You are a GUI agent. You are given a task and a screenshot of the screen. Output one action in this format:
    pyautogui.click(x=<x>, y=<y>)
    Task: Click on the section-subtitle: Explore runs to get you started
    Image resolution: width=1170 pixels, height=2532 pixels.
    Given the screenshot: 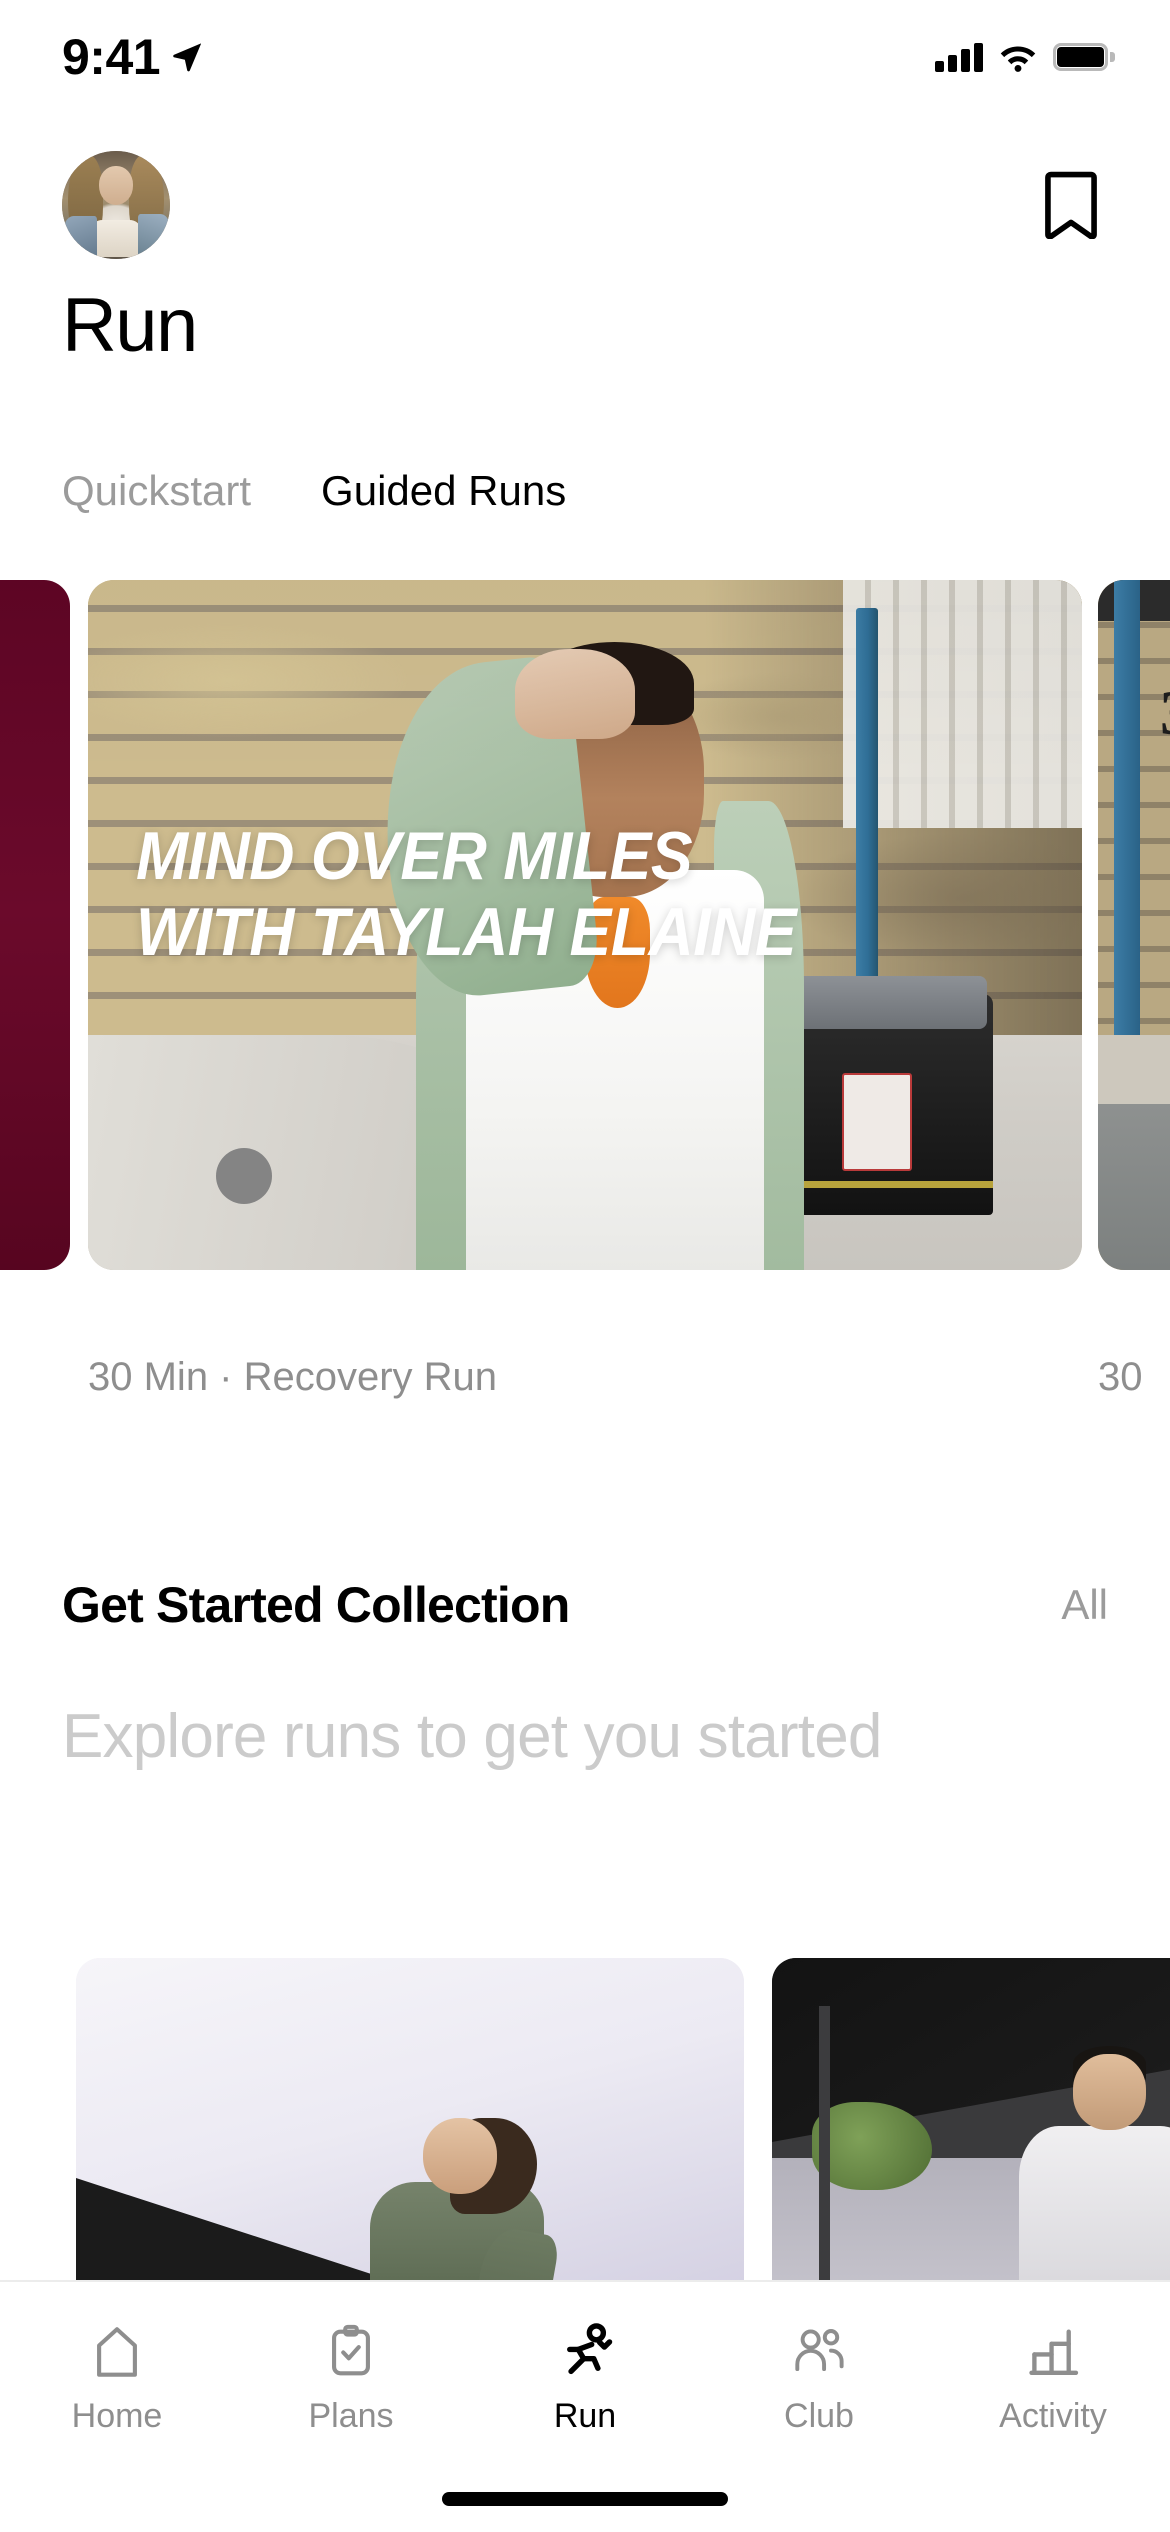 What is the action you would take?
    pyautogui.click(x=472, y=1736)
    